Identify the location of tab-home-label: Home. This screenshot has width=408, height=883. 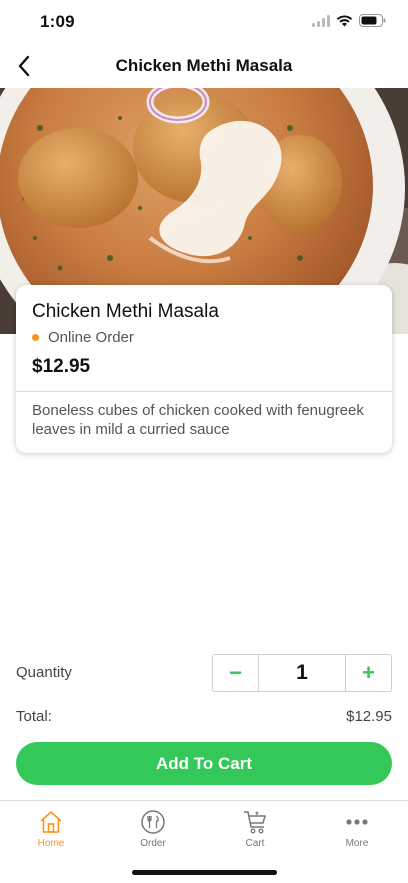
(51, 843).